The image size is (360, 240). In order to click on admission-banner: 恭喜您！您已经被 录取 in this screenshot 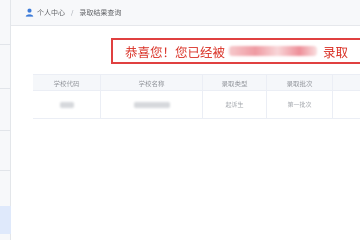, I will do `click(235, 51)`.